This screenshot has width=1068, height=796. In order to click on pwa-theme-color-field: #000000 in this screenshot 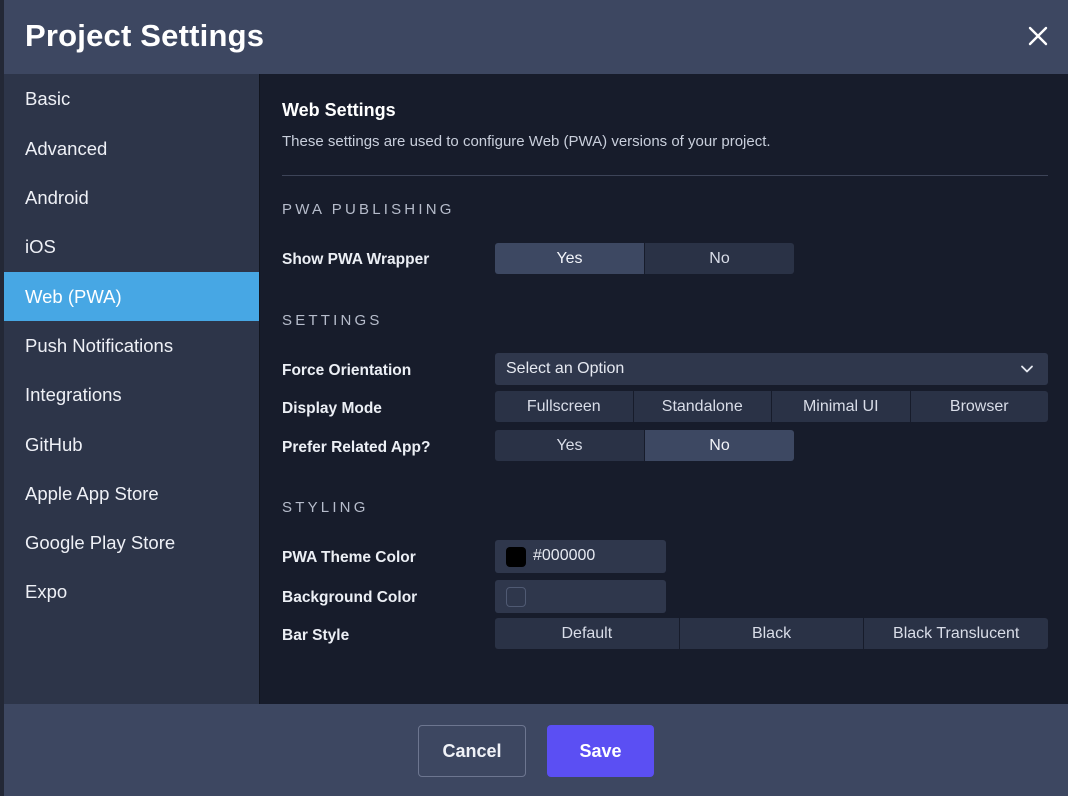, I will do `click(580, 556)`.